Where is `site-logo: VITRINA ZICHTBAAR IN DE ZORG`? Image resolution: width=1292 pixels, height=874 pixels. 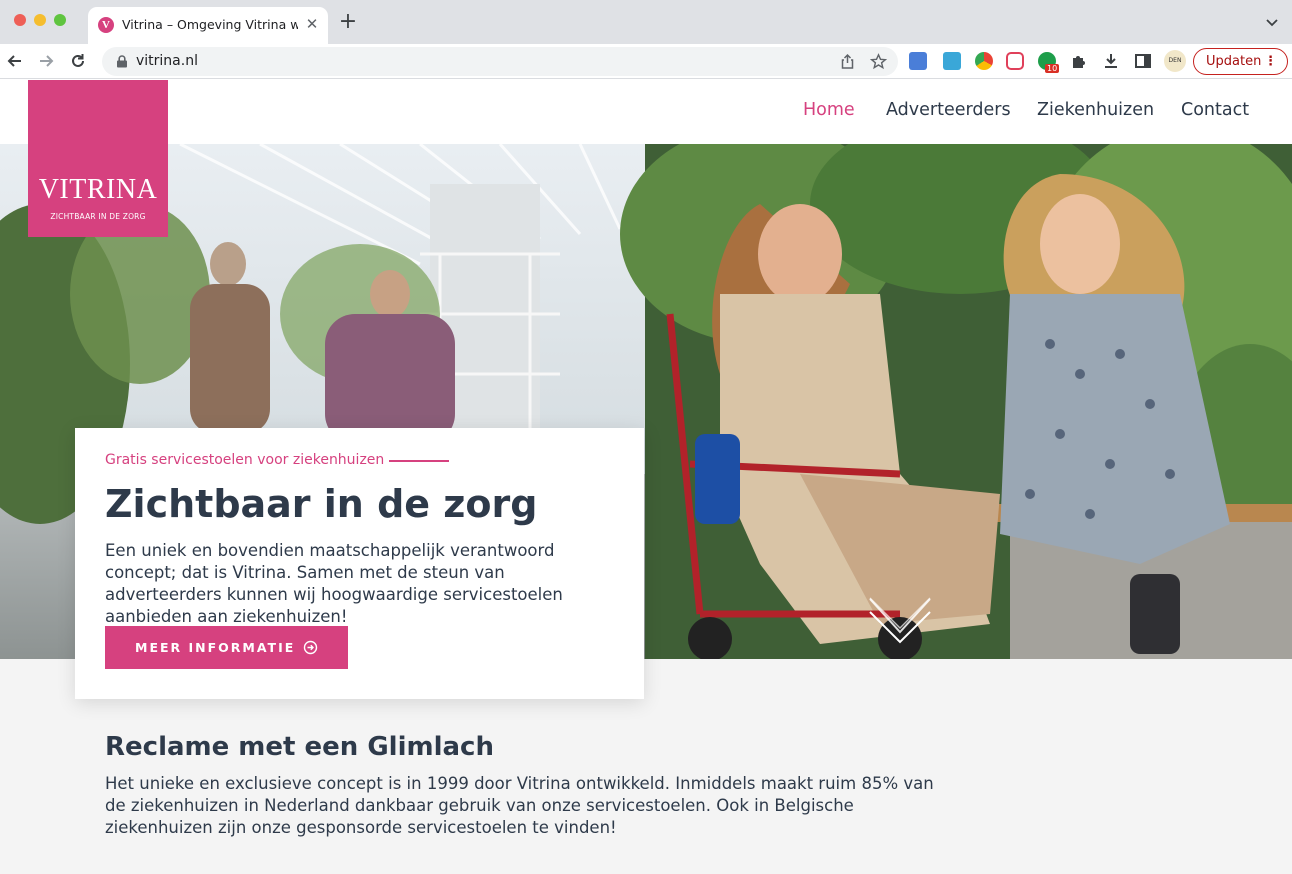 site-logo: VITRINA ZICHTBAAR IN DE ZORG is located at coordinates (98, 158).